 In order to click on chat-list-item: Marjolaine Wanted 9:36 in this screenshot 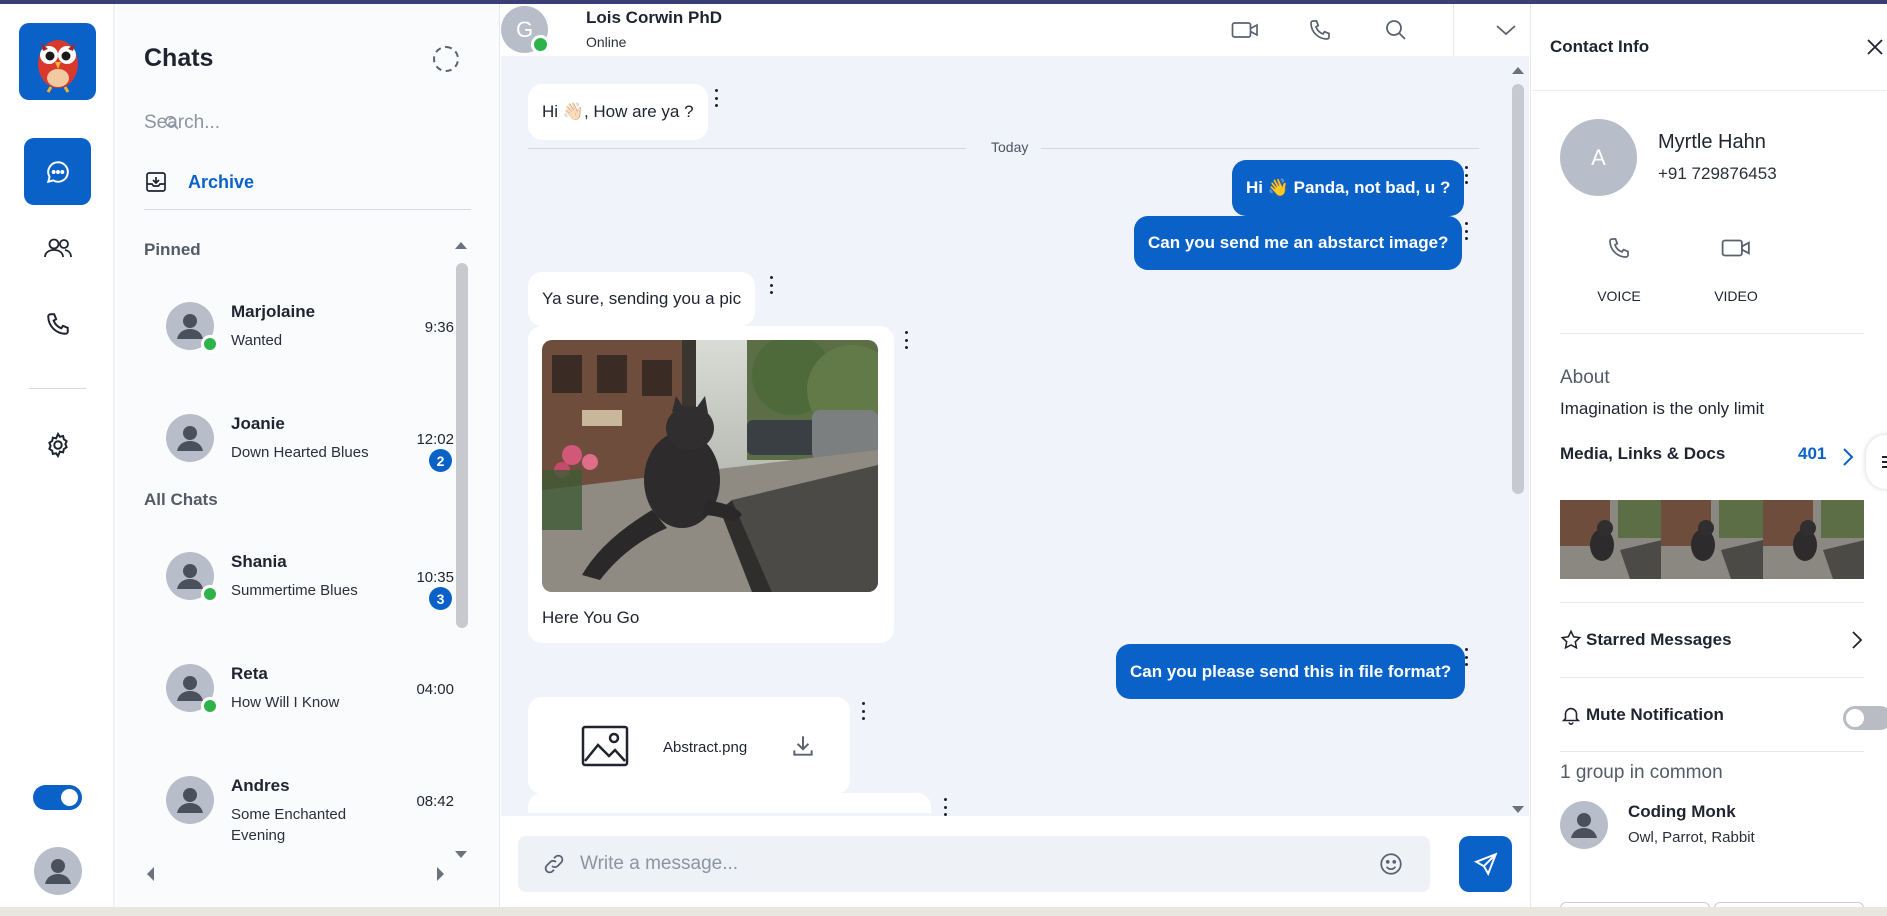, I will do `click(299, 325)`.